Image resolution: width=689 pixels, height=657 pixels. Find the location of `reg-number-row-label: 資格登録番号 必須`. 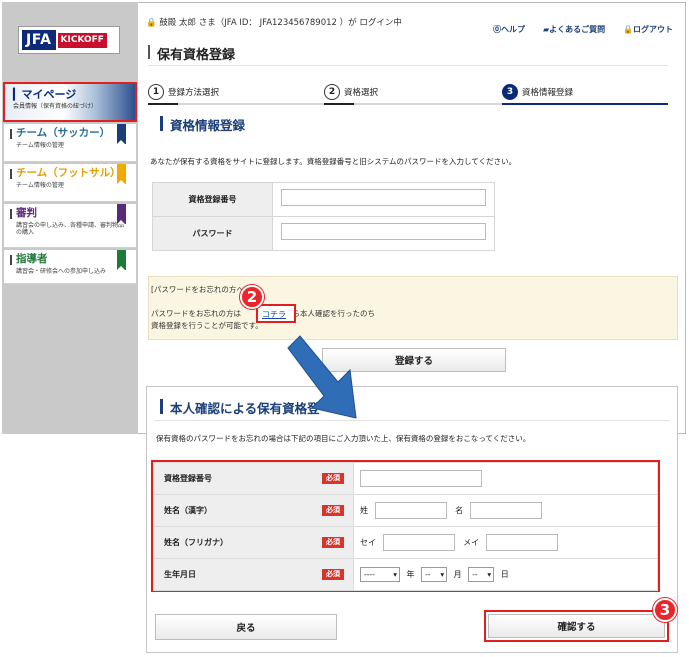

reg-number-row-label: 資格登録番号 必須 is located at coordinates (253, 478).